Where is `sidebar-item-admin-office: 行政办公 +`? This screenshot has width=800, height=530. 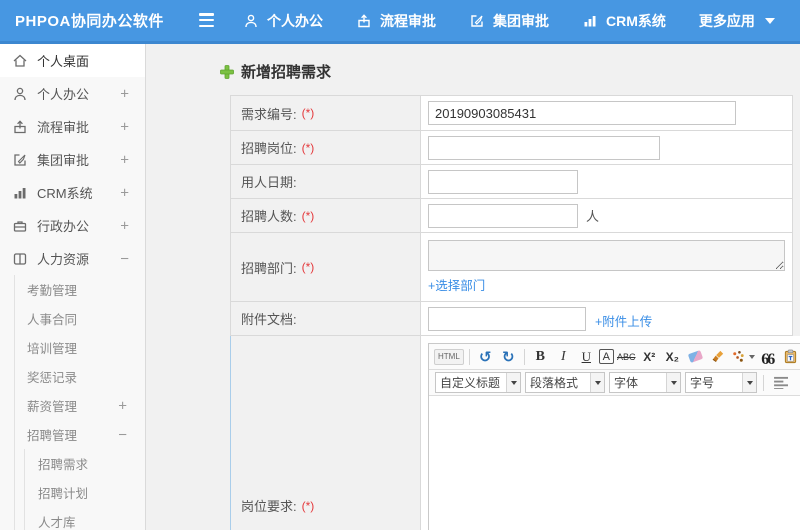
sidebar-item-admin-office: 行政办公 + is located at coordinates (72, 225).